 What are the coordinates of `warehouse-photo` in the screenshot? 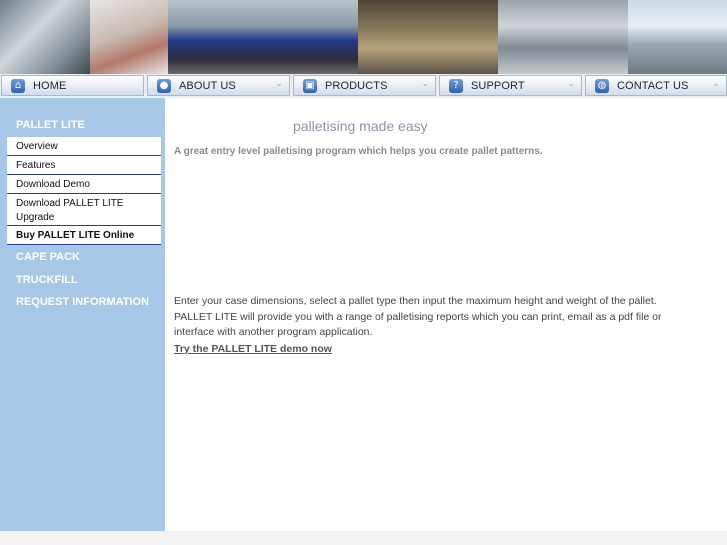 It's located at (428, 37).